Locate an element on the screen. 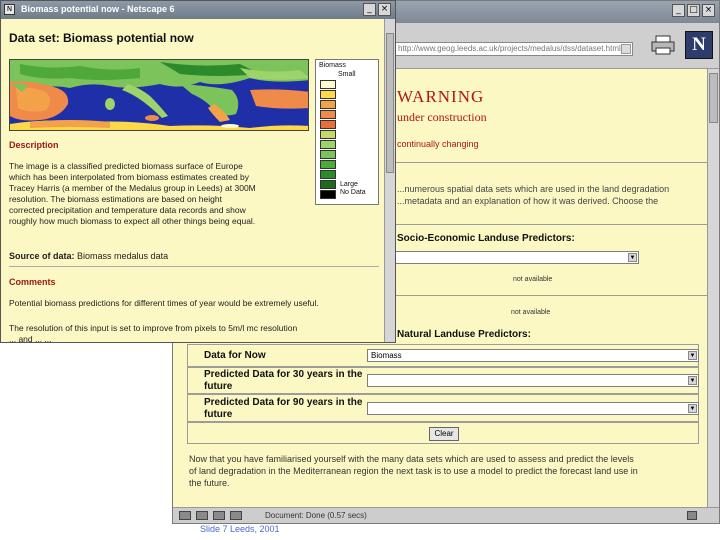 Image resolution: width=720 pixels, height=540 pixels. data-now-select: Biomass ▼ is located at coordinates (533, 355).